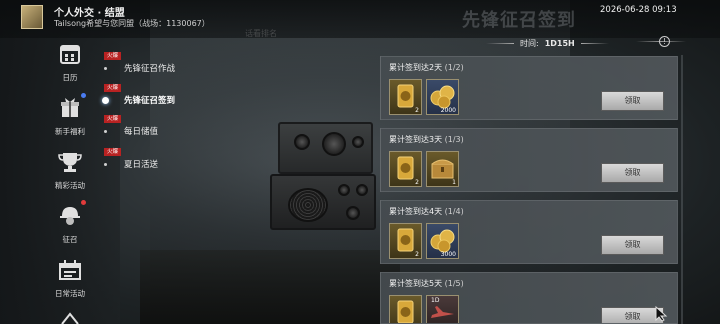  What do you see at coordinates (141, 165) in the screenshot?
I see `submenu-item-label: 夏日活送` at bounding box center [141, 165].